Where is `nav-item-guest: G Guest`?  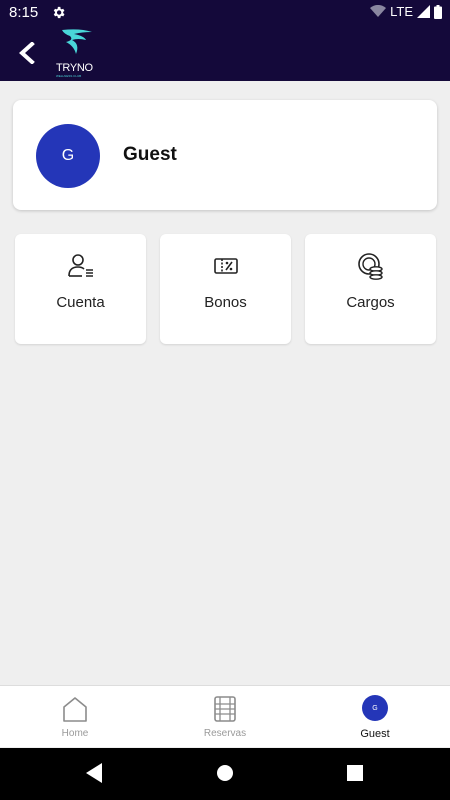
nav-item-guest: G Guest is located at coordinates (375, 717).